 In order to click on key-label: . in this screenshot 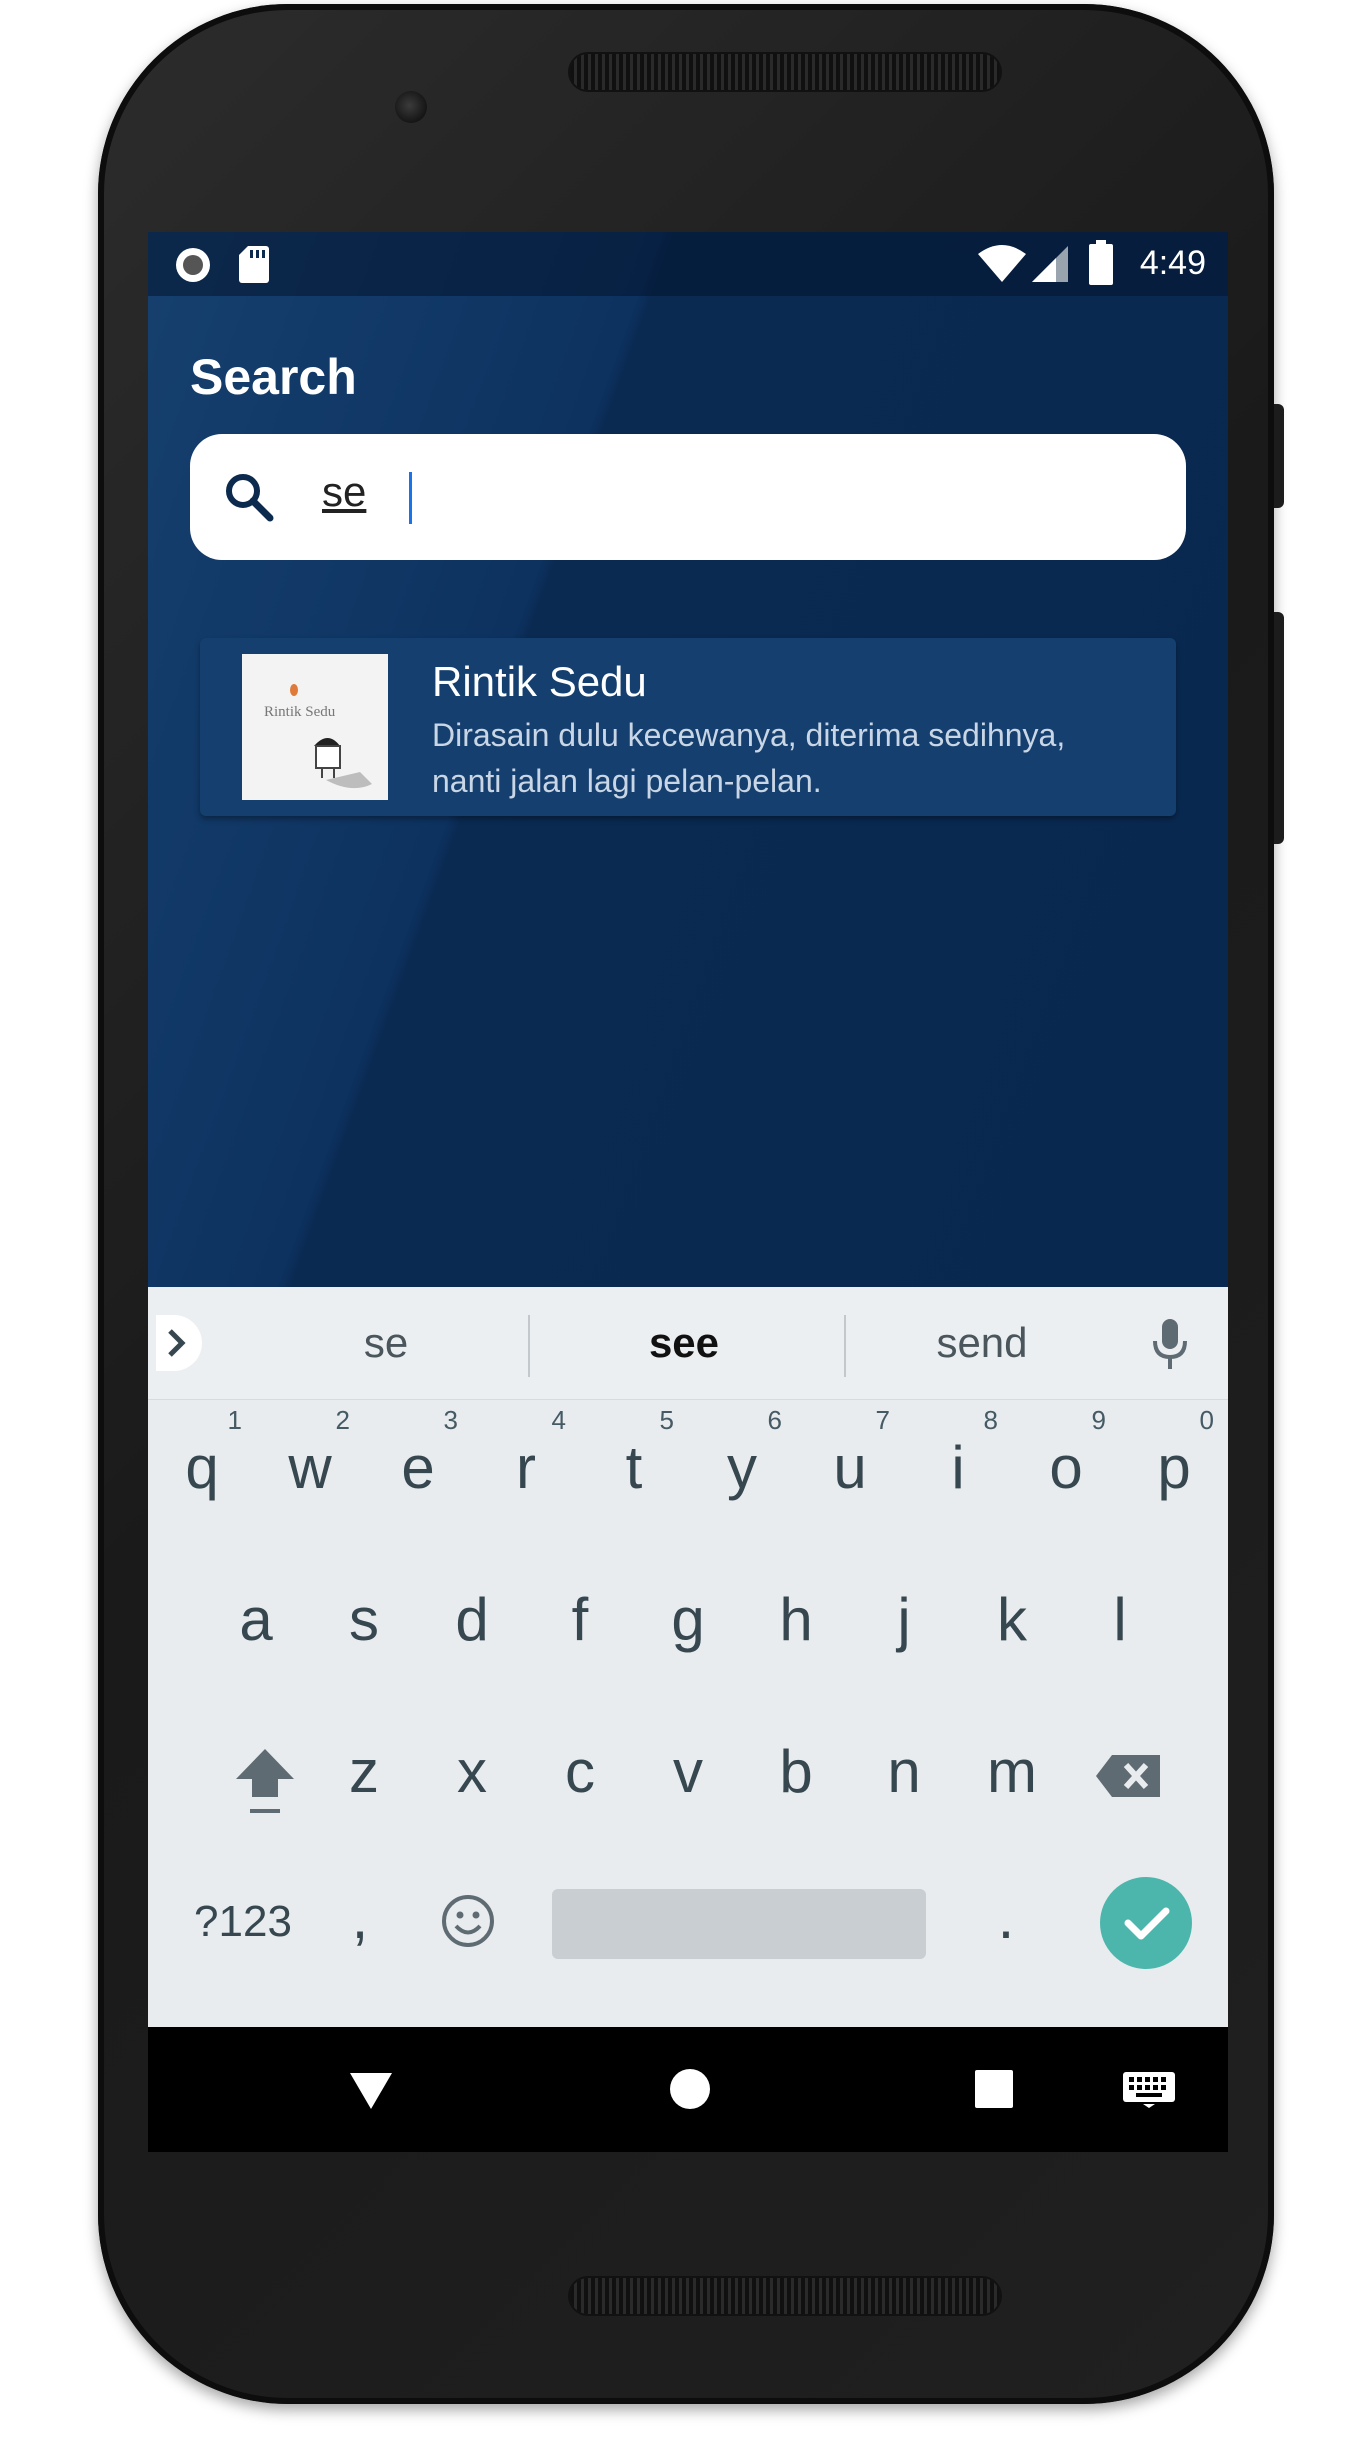, I will do `click(1006, 1917)`.